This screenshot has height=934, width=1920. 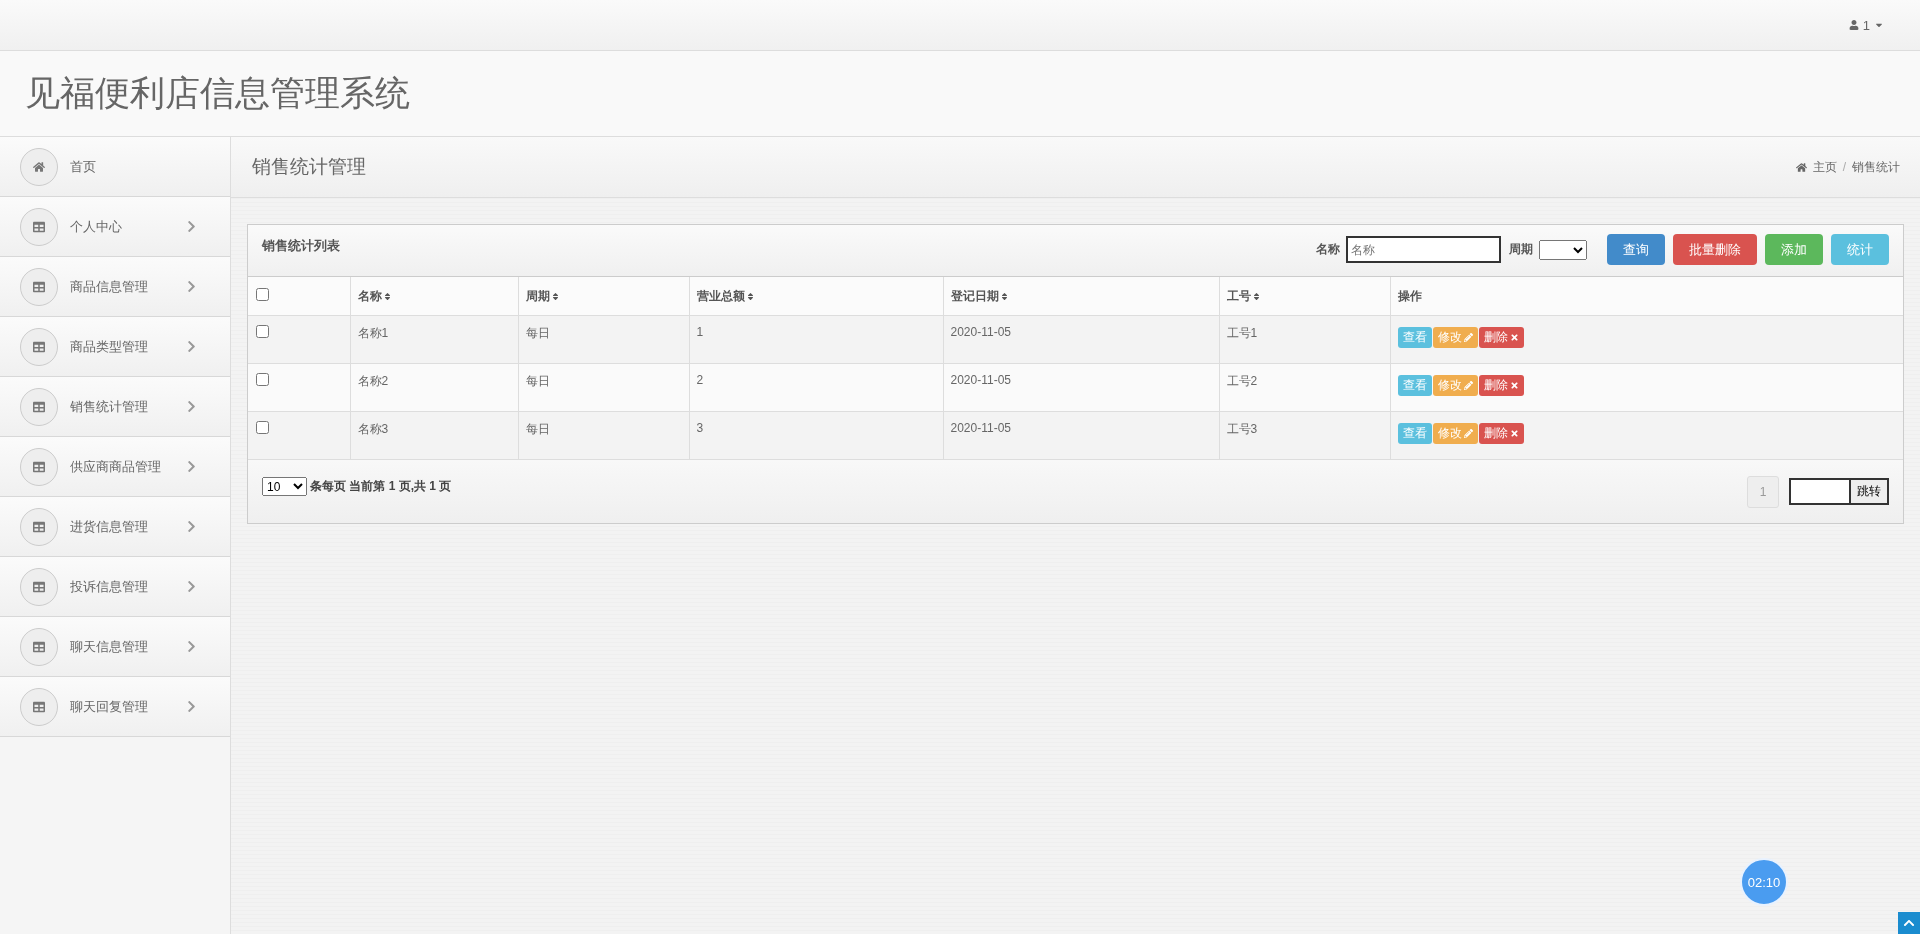 I want to click on timer-badge: 02:10, so click(x=1764, y=882).